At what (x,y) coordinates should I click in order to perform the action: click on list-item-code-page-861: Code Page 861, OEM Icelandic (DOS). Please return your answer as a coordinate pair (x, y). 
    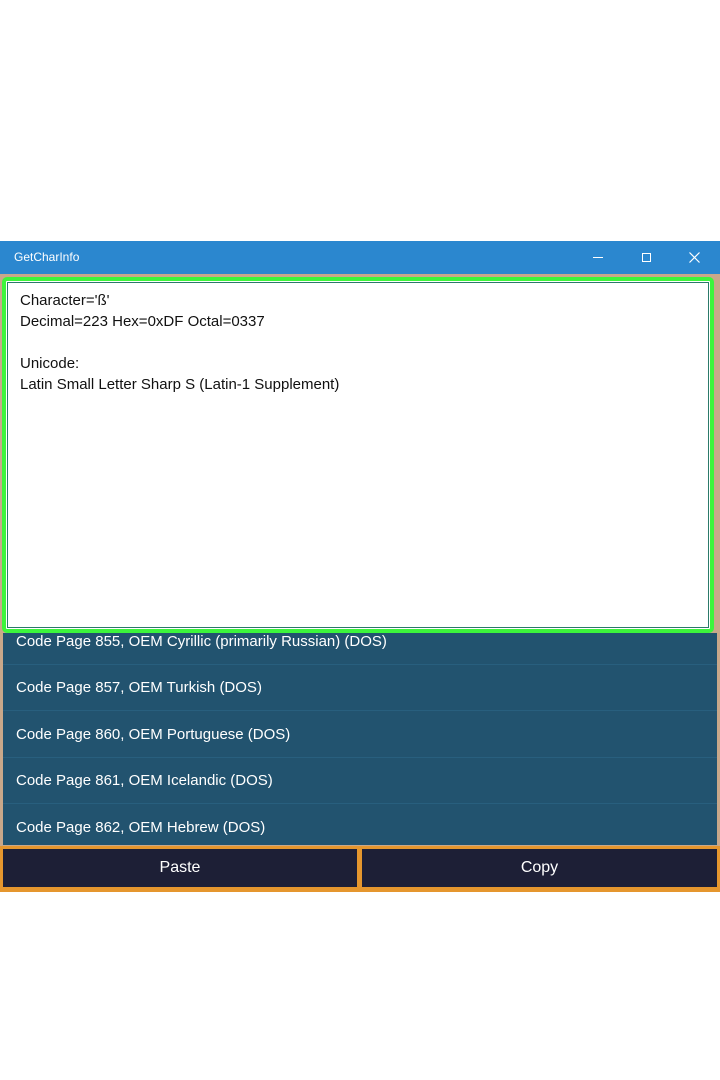
    Looking at the image, I should click on (360, 781).